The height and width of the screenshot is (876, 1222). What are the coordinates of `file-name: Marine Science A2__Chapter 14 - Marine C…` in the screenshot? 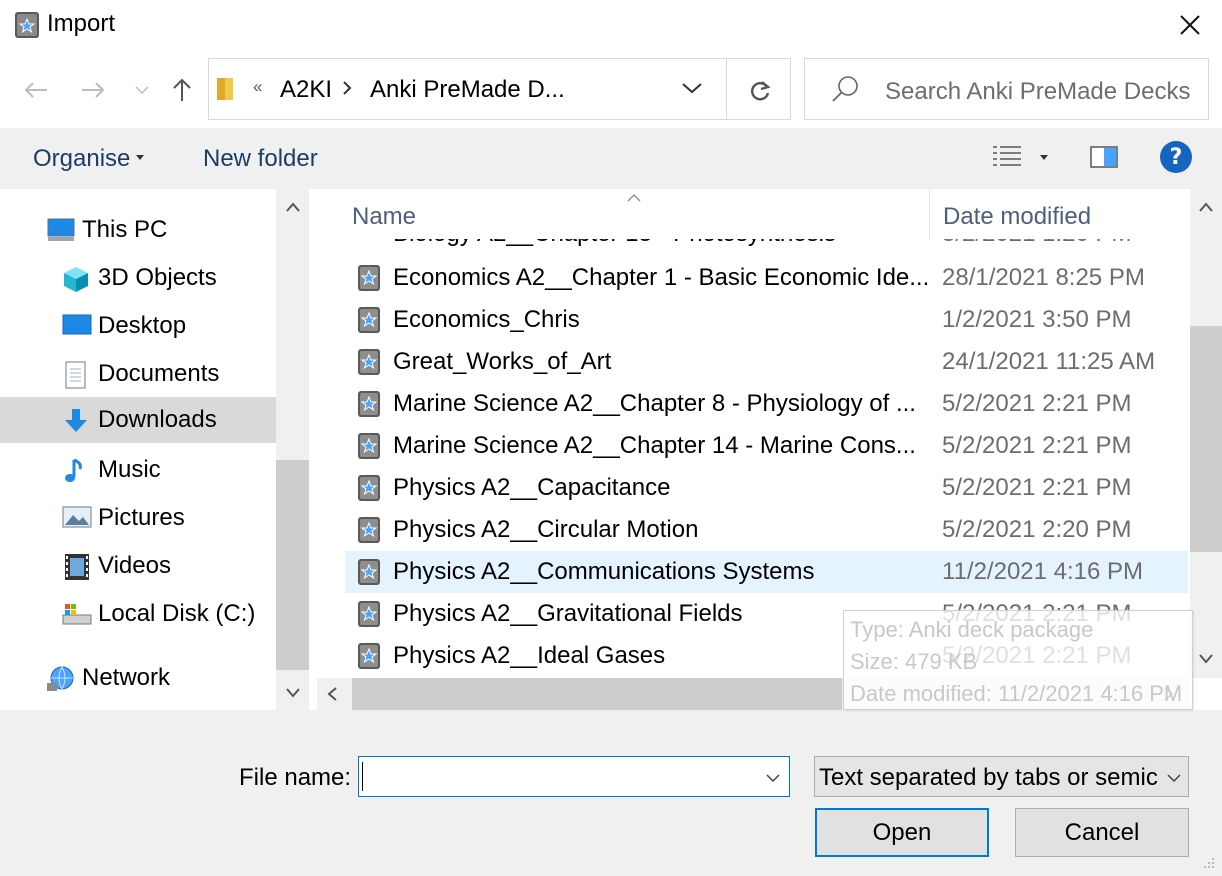 It's located at (654, 445).